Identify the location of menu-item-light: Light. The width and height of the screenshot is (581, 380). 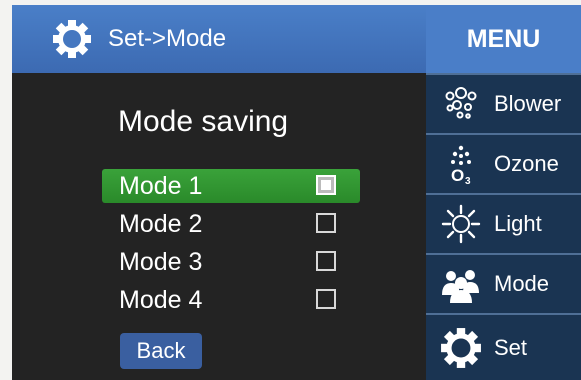
(503, 223).